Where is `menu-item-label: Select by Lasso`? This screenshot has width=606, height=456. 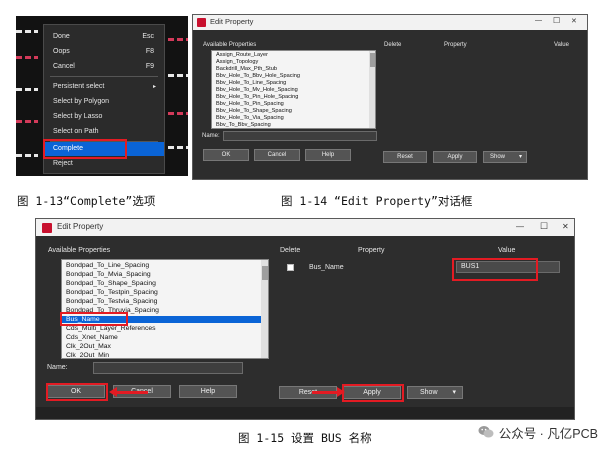
menu-item-label: Select by Lasso is located at coordinates (78, 116).